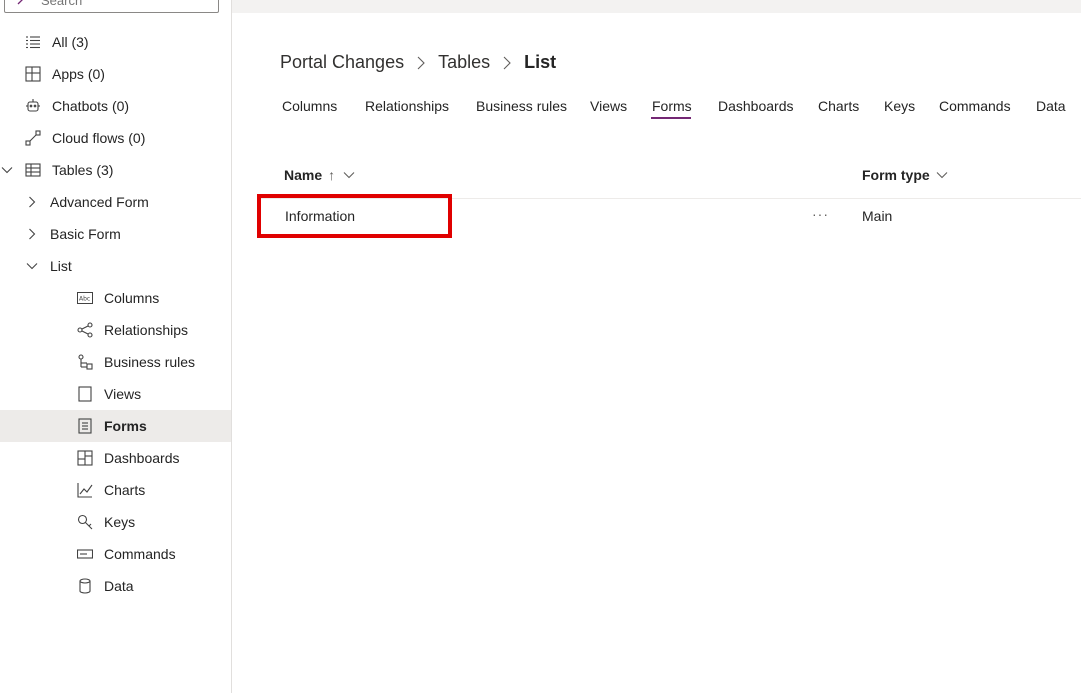 Image resolution: width=1081 pixels, height=693 pixels. Describe the element at coordinates (521, 106) in the screenshot. I see `tab-business-rules: Business rules` at that location.